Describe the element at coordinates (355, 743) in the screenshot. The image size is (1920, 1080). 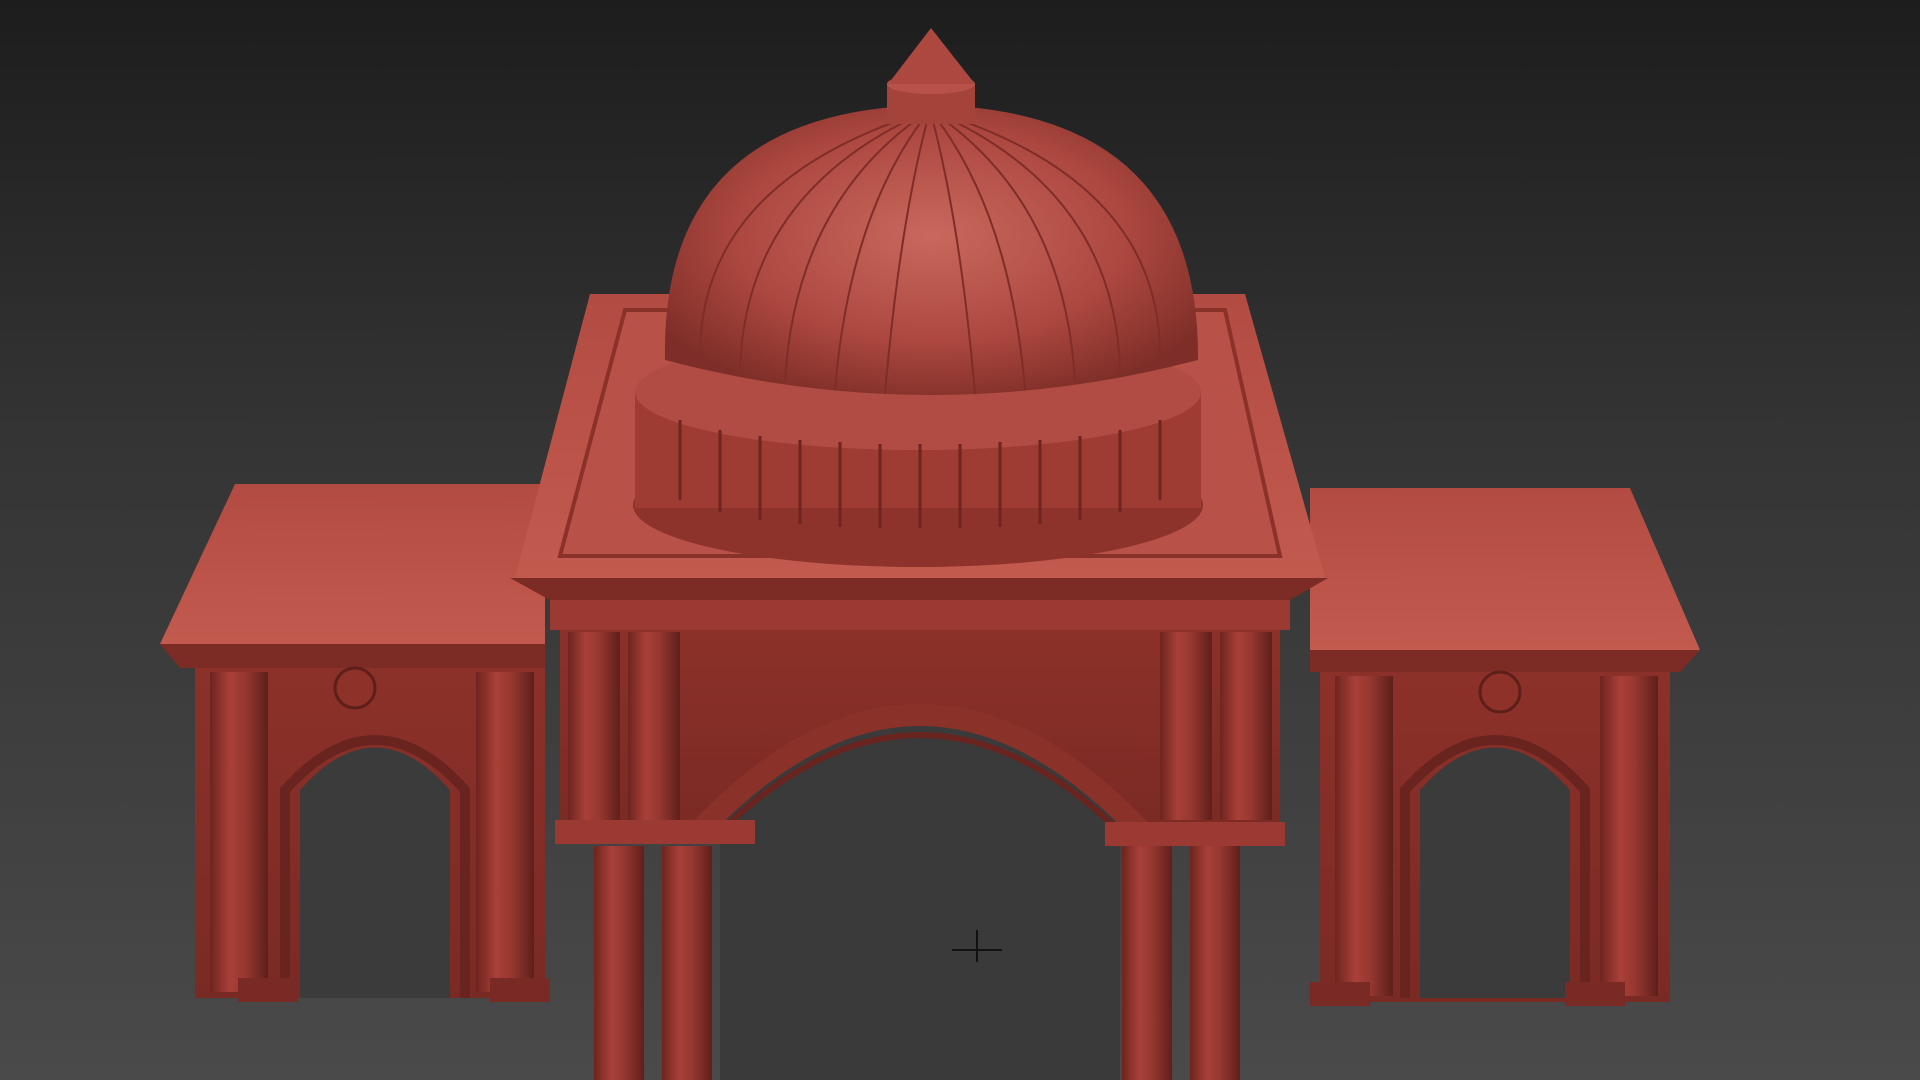
I see `left-wing` at that location.